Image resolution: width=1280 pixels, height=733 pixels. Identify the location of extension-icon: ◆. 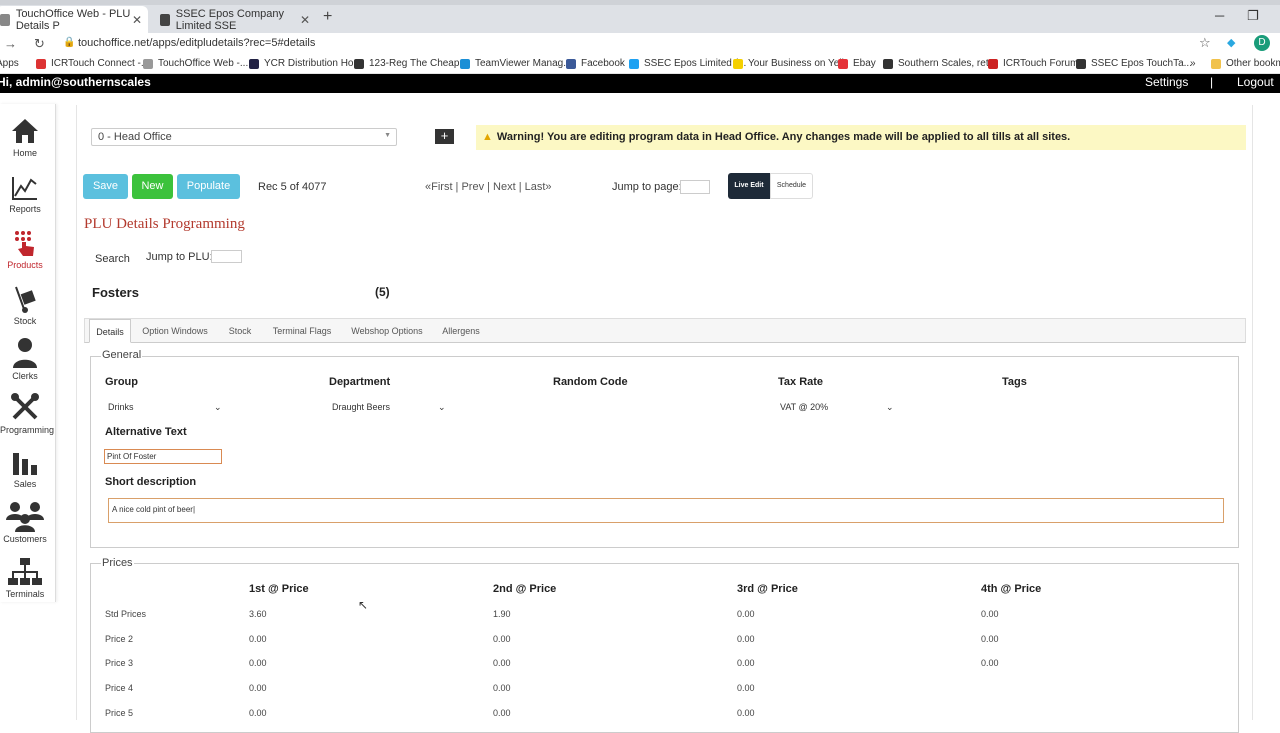
(1231, 42).